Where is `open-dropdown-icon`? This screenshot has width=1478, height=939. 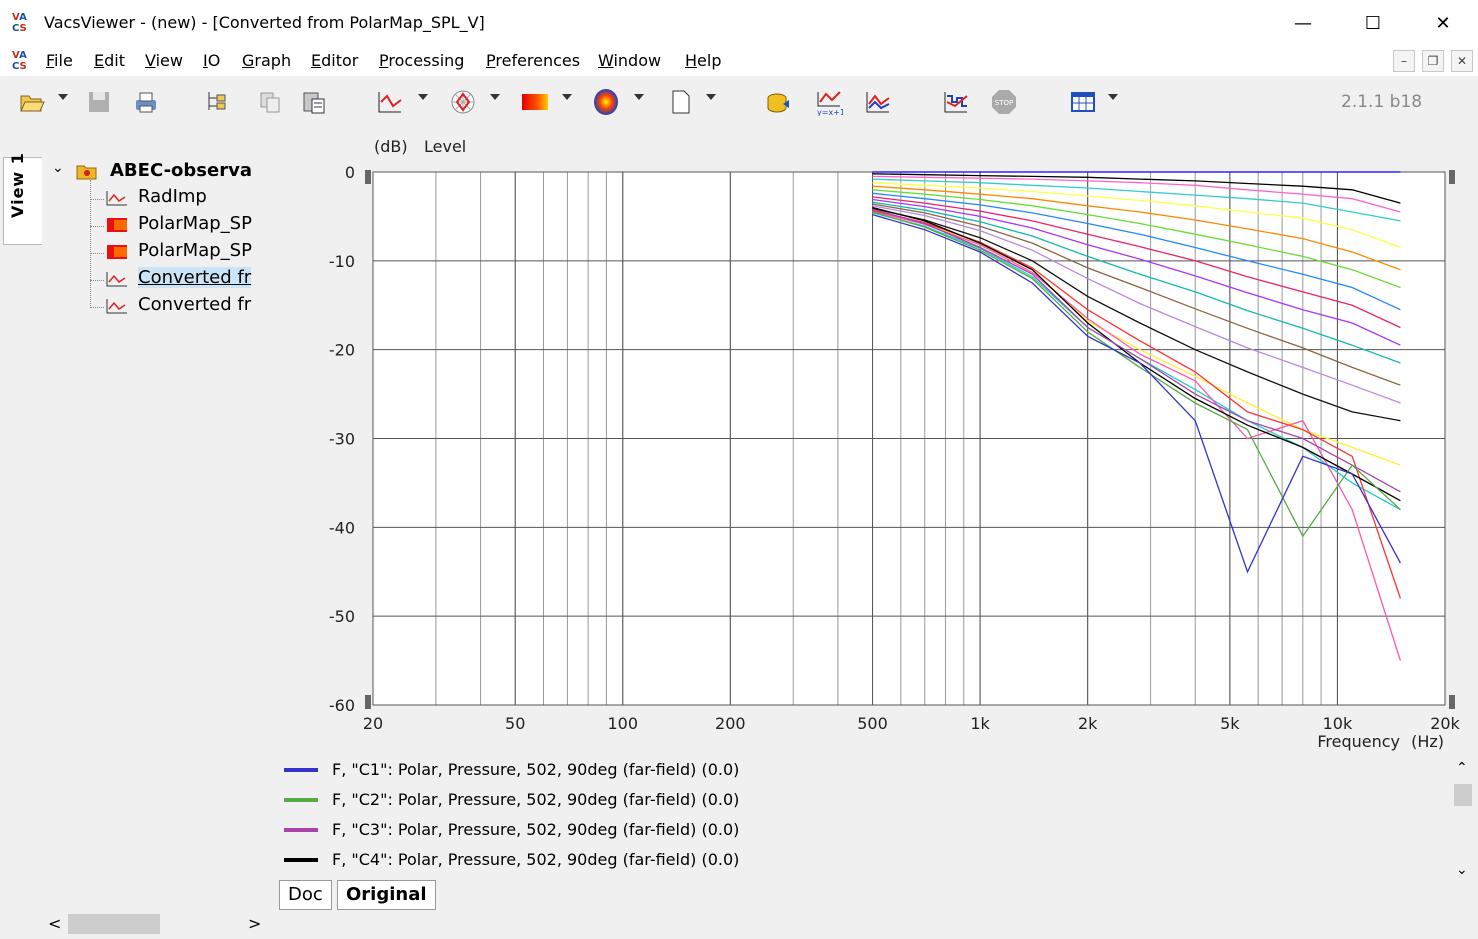
open-dropdown-icon is located at coordinates (63, 97).